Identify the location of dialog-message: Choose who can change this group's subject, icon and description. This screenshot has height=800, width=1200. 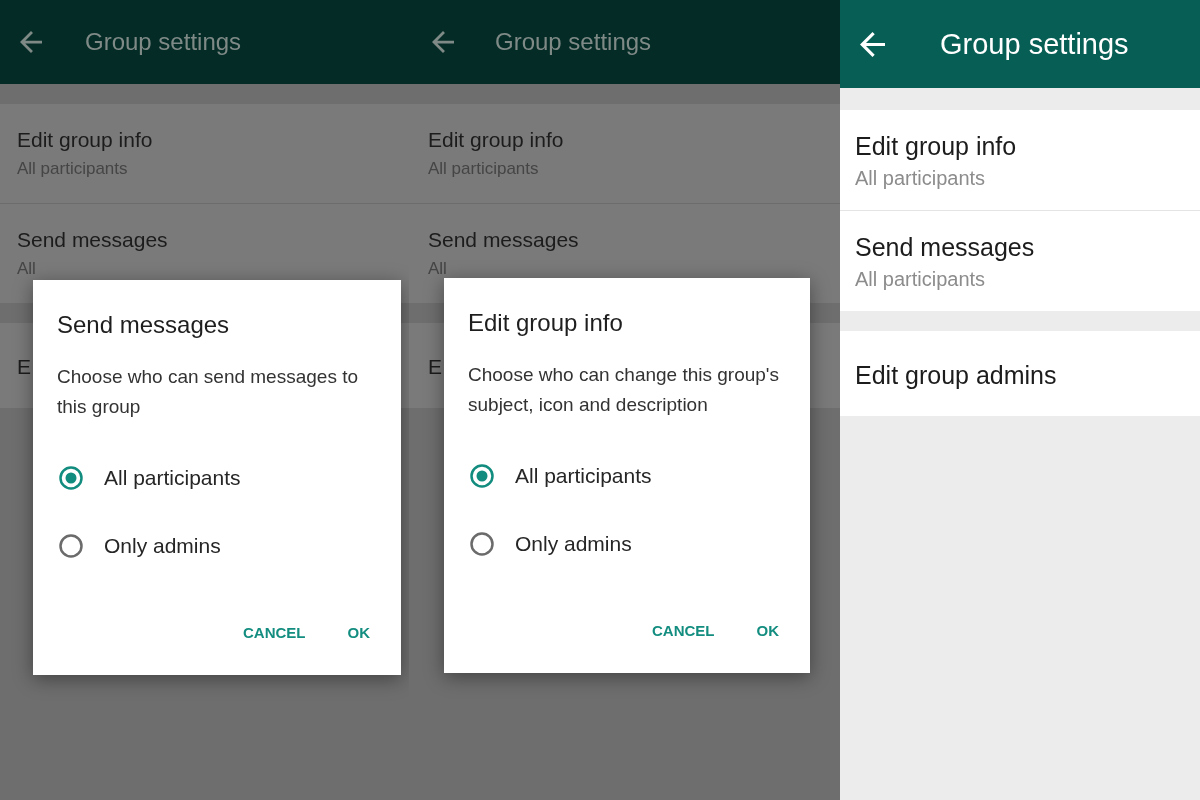
(624, 390).